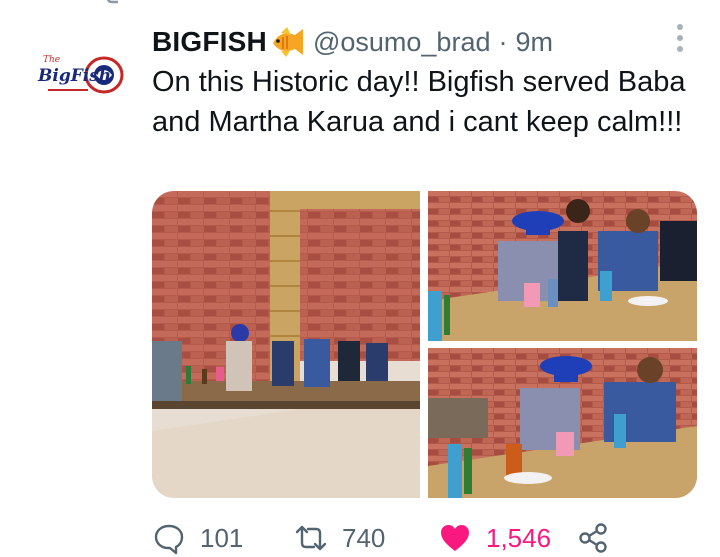  I want to click on share-button, so click(593, 537).